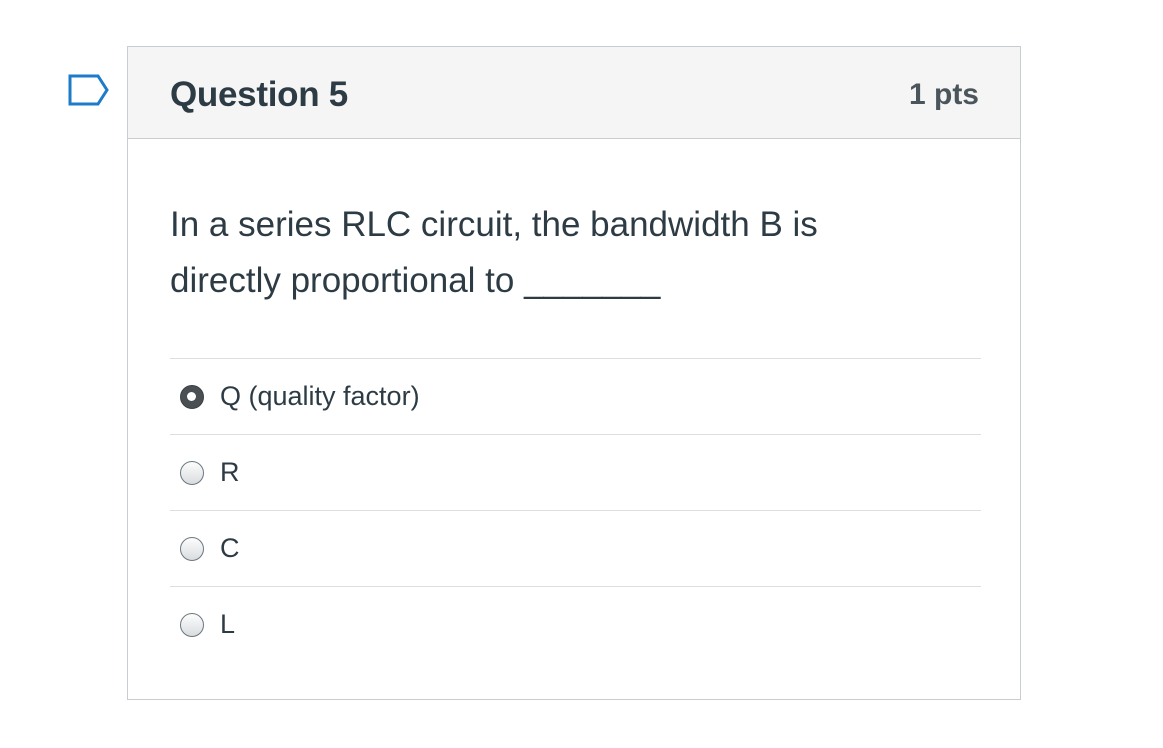  What do you see at coordinates (575, 549) in the screenshot?
I see `answer-option-c: C` at bounding box center [575, 549].